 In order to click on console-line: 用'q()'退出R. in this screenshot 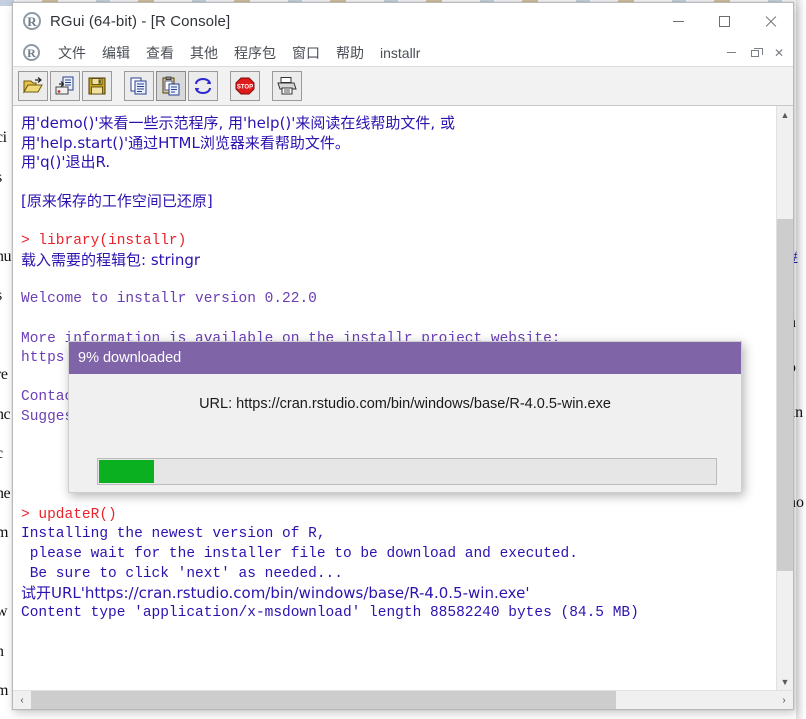, I will do `click(66, 162)`.